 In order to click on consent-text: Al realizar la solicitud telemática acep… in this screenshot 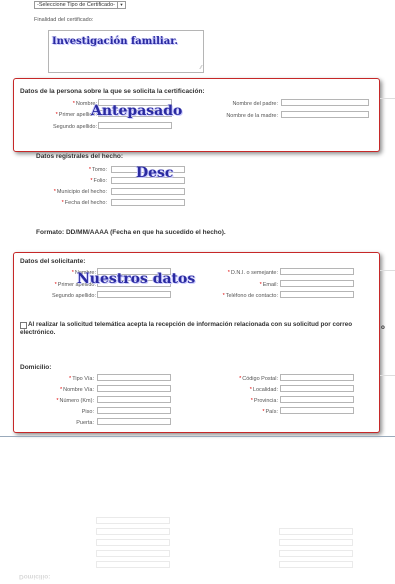, I will do `click(186, 328)`.